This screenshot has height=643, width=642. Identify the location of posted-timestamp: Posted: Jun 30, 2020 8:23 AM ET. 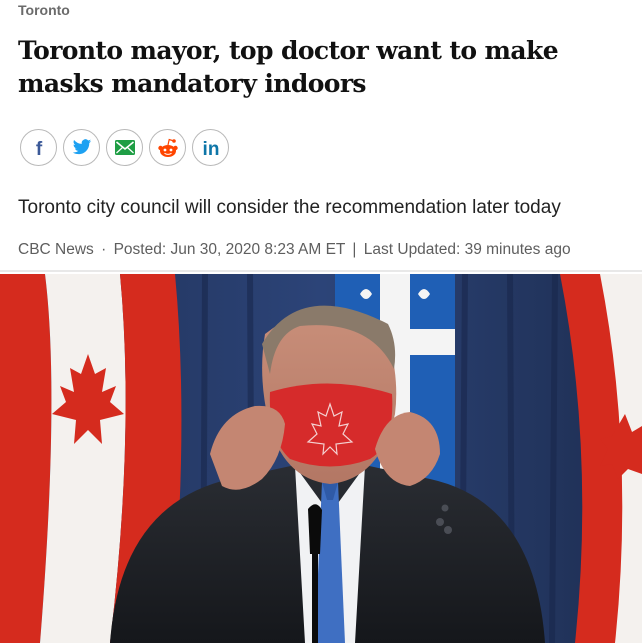
(229, 249).